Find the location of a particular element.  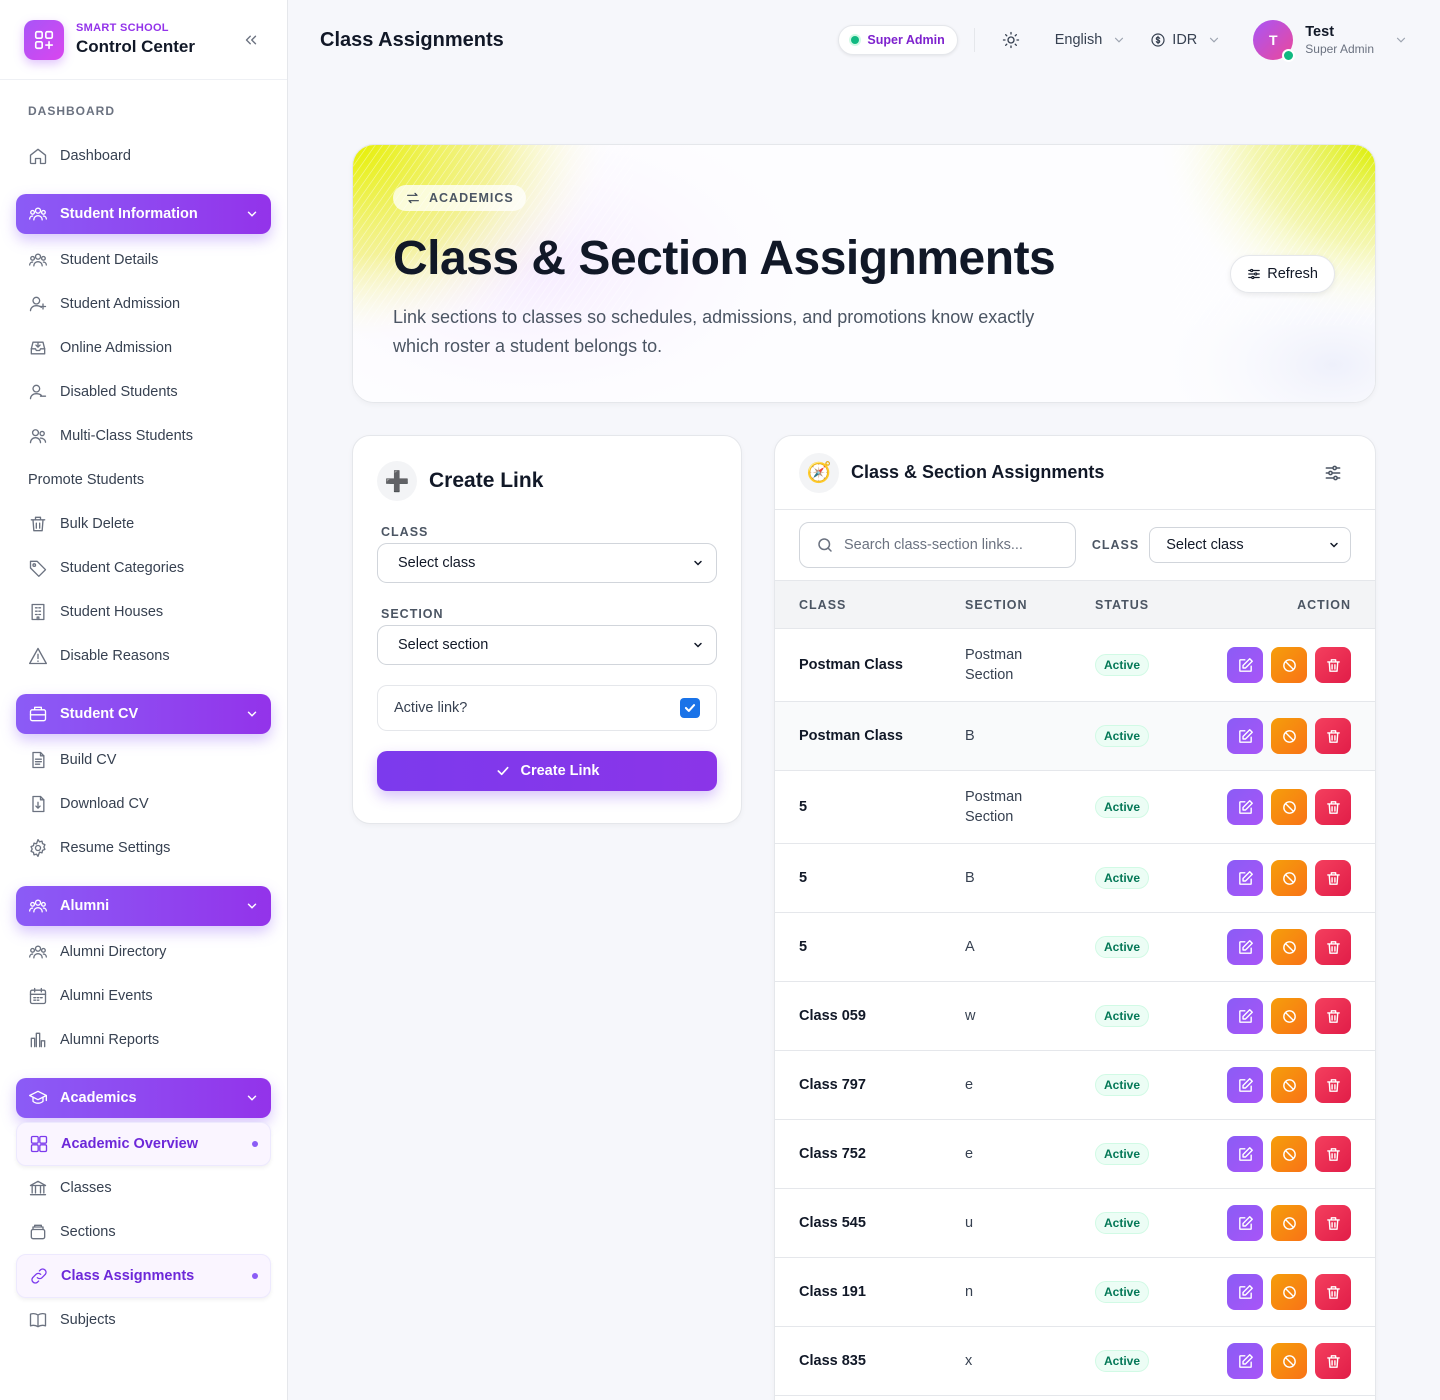

brand-subtitle: SMART SCHOOL is located at coordinates (122, 28).